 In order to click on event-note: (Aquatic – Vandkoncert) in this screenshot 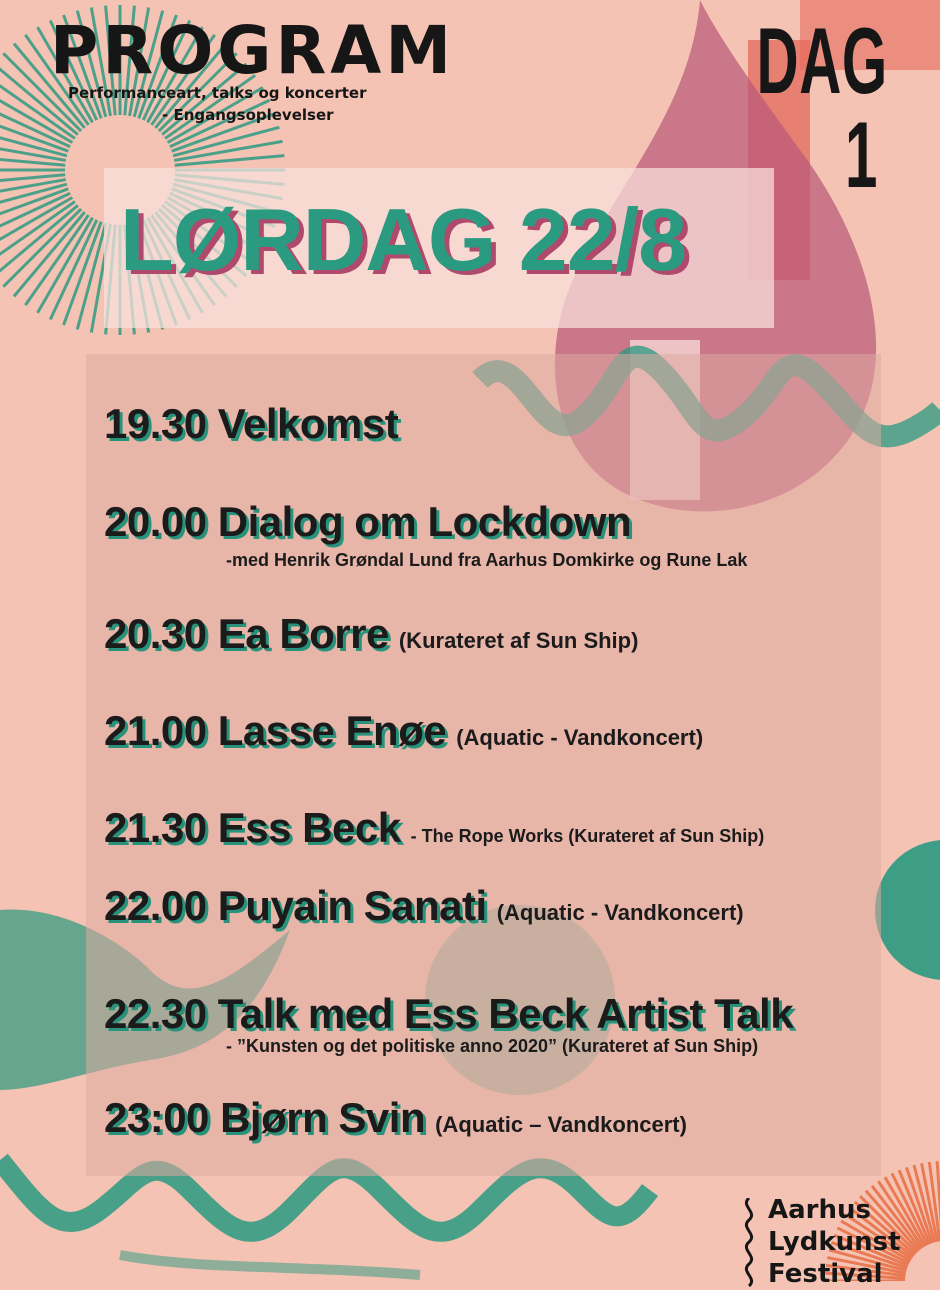, I will do `click(561, 1124)`.